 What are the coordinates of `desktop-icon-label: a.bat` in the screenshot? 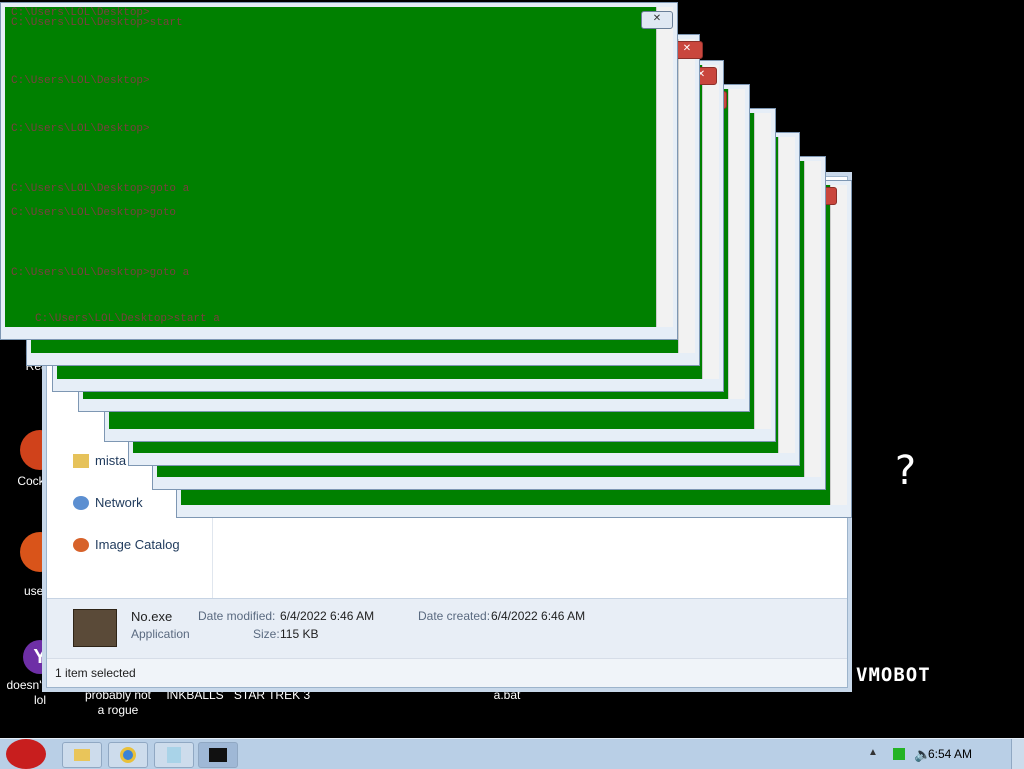 It's located at (507, 695).